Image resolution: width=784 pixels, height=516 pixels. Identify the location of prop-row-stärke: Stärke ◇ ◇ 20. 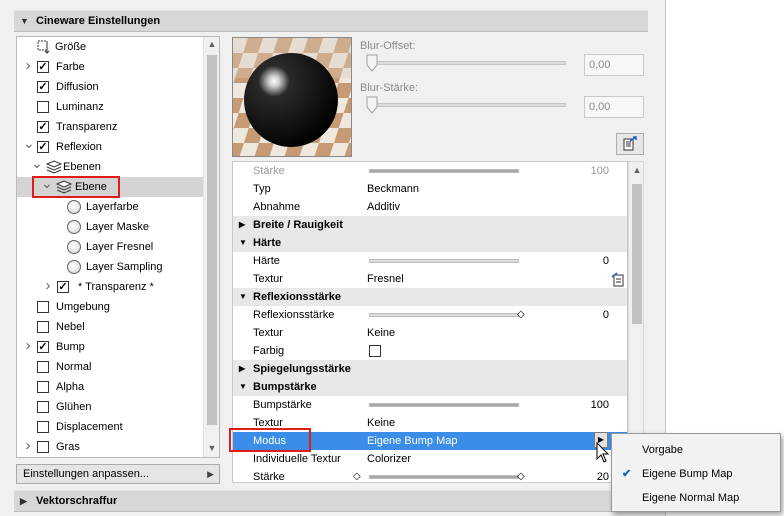
(430, 475).